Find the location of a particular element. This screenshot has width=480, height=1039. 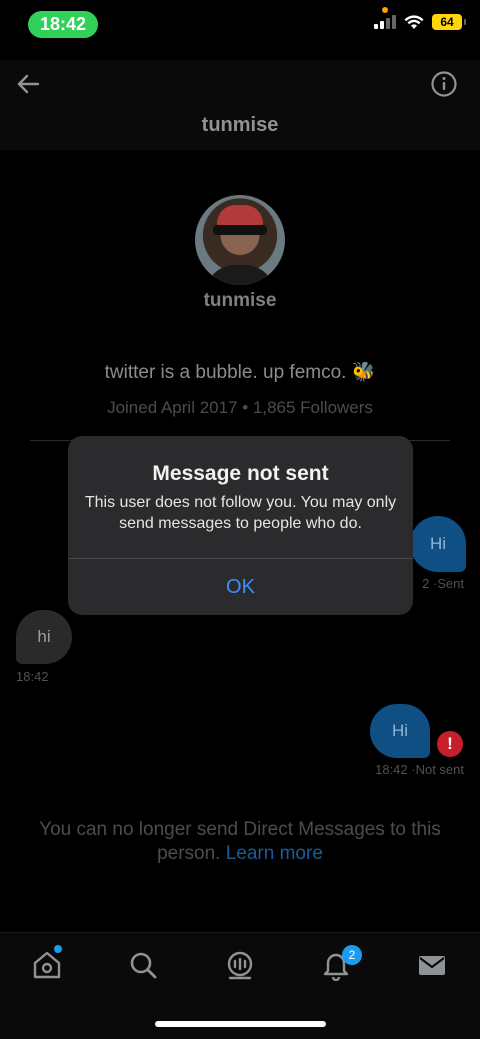

error-icon: ! is located at coordinates (450, 744).